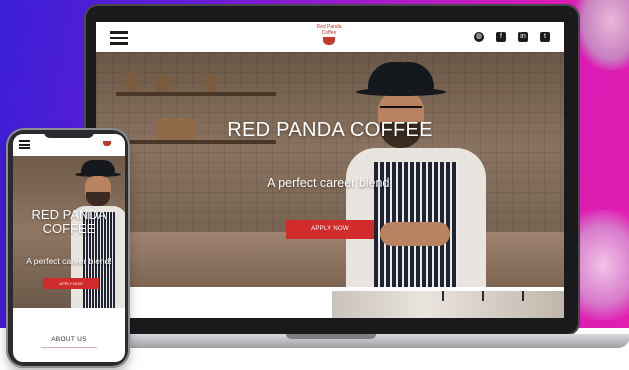 This screenshot has width=629, height=370. What do you see at coordinates (69, 134) in the screenshot?
I see `phone-notch` at bounding box center [69, 134].